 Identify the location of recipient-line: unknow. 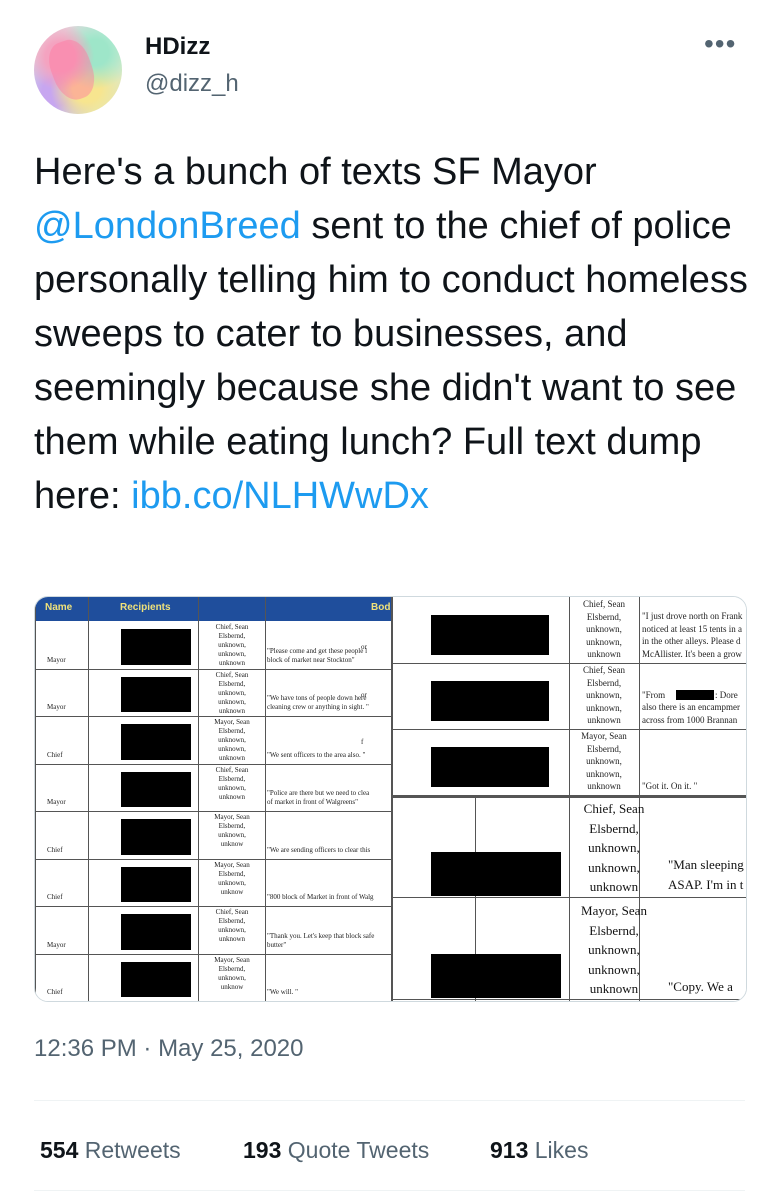
(232, 891).